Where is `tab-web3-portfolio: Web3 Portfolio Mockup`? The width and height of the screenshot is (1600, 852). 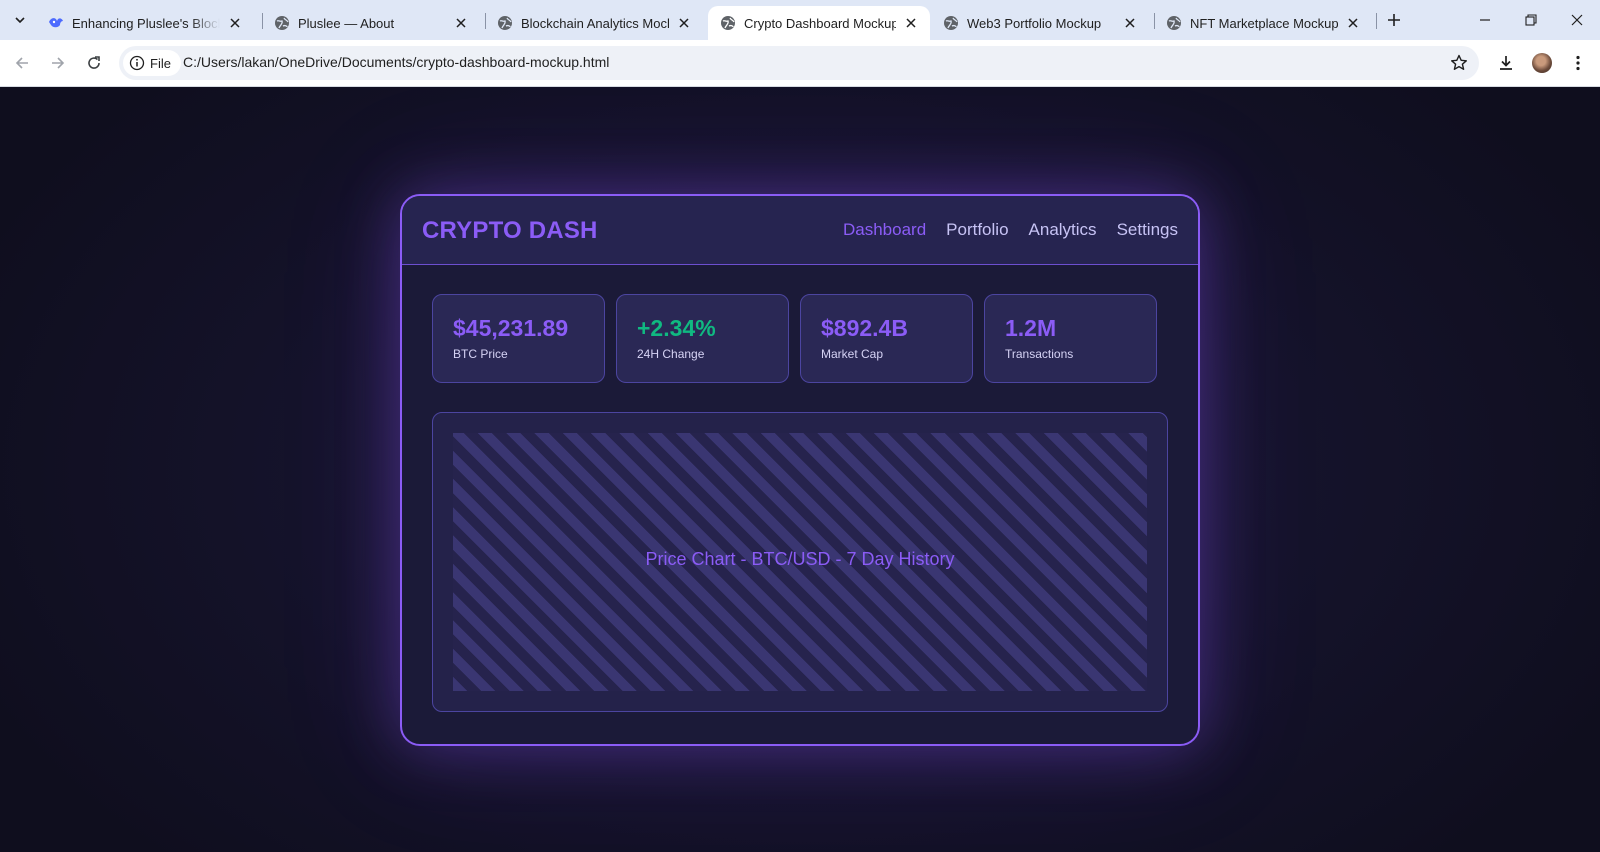 tab-web3-portfolio: Web3 Portfolio Mockup is located at coordinates (1040, 23).